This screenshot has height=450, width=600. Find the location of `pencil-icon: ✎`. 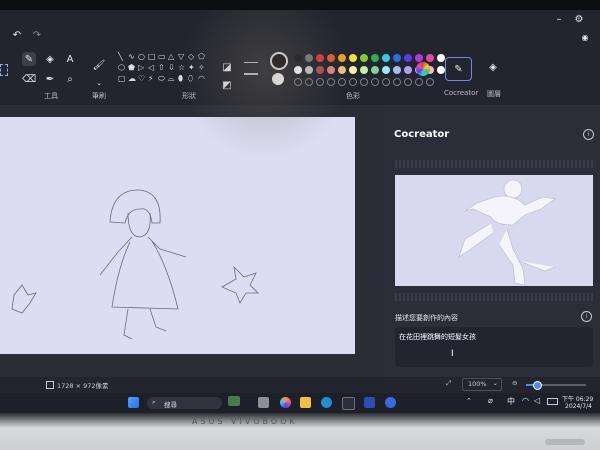

pencil-icon: ✎ is located at coordinates (29, 59).